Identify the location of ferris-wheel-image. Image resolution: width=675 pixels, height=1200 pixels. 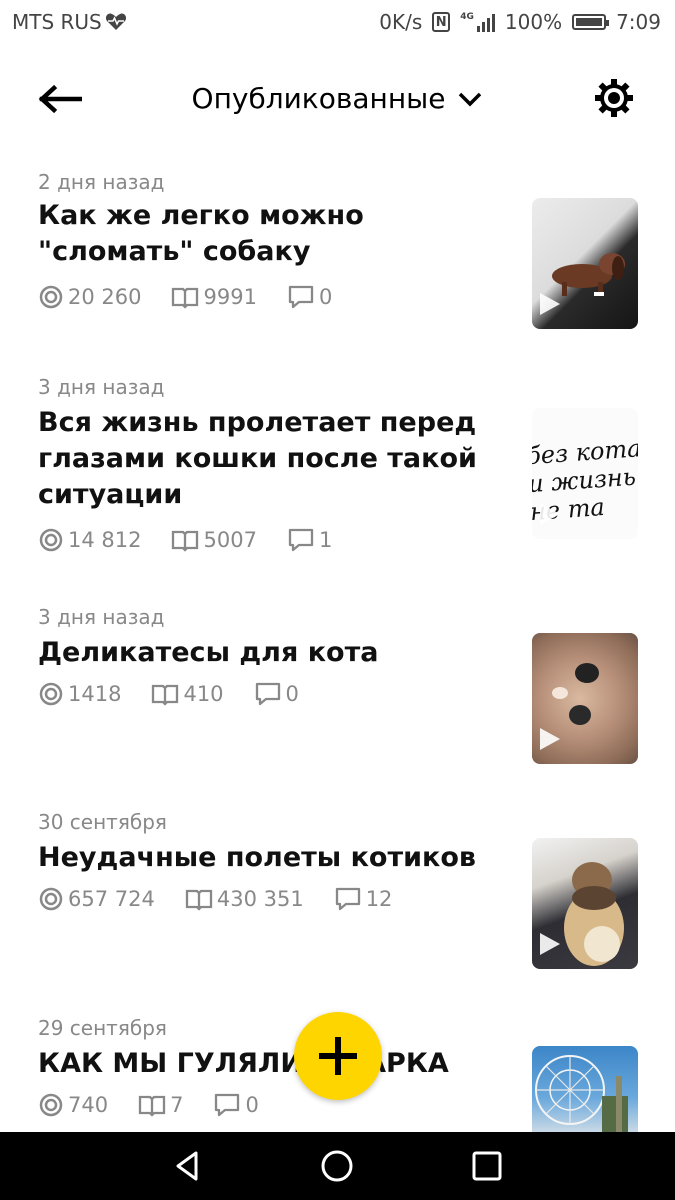
(581, 1093).